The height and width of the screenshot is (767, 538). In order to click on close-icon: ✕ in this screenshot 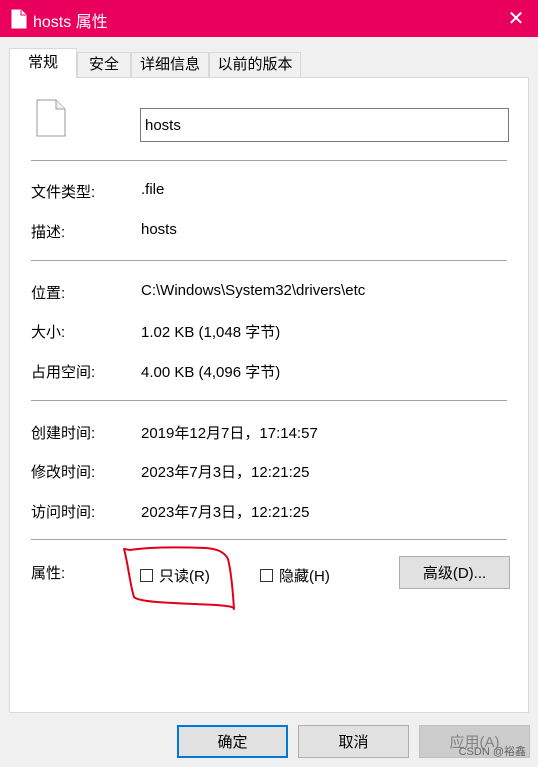, I will do `click(516, 19)`.